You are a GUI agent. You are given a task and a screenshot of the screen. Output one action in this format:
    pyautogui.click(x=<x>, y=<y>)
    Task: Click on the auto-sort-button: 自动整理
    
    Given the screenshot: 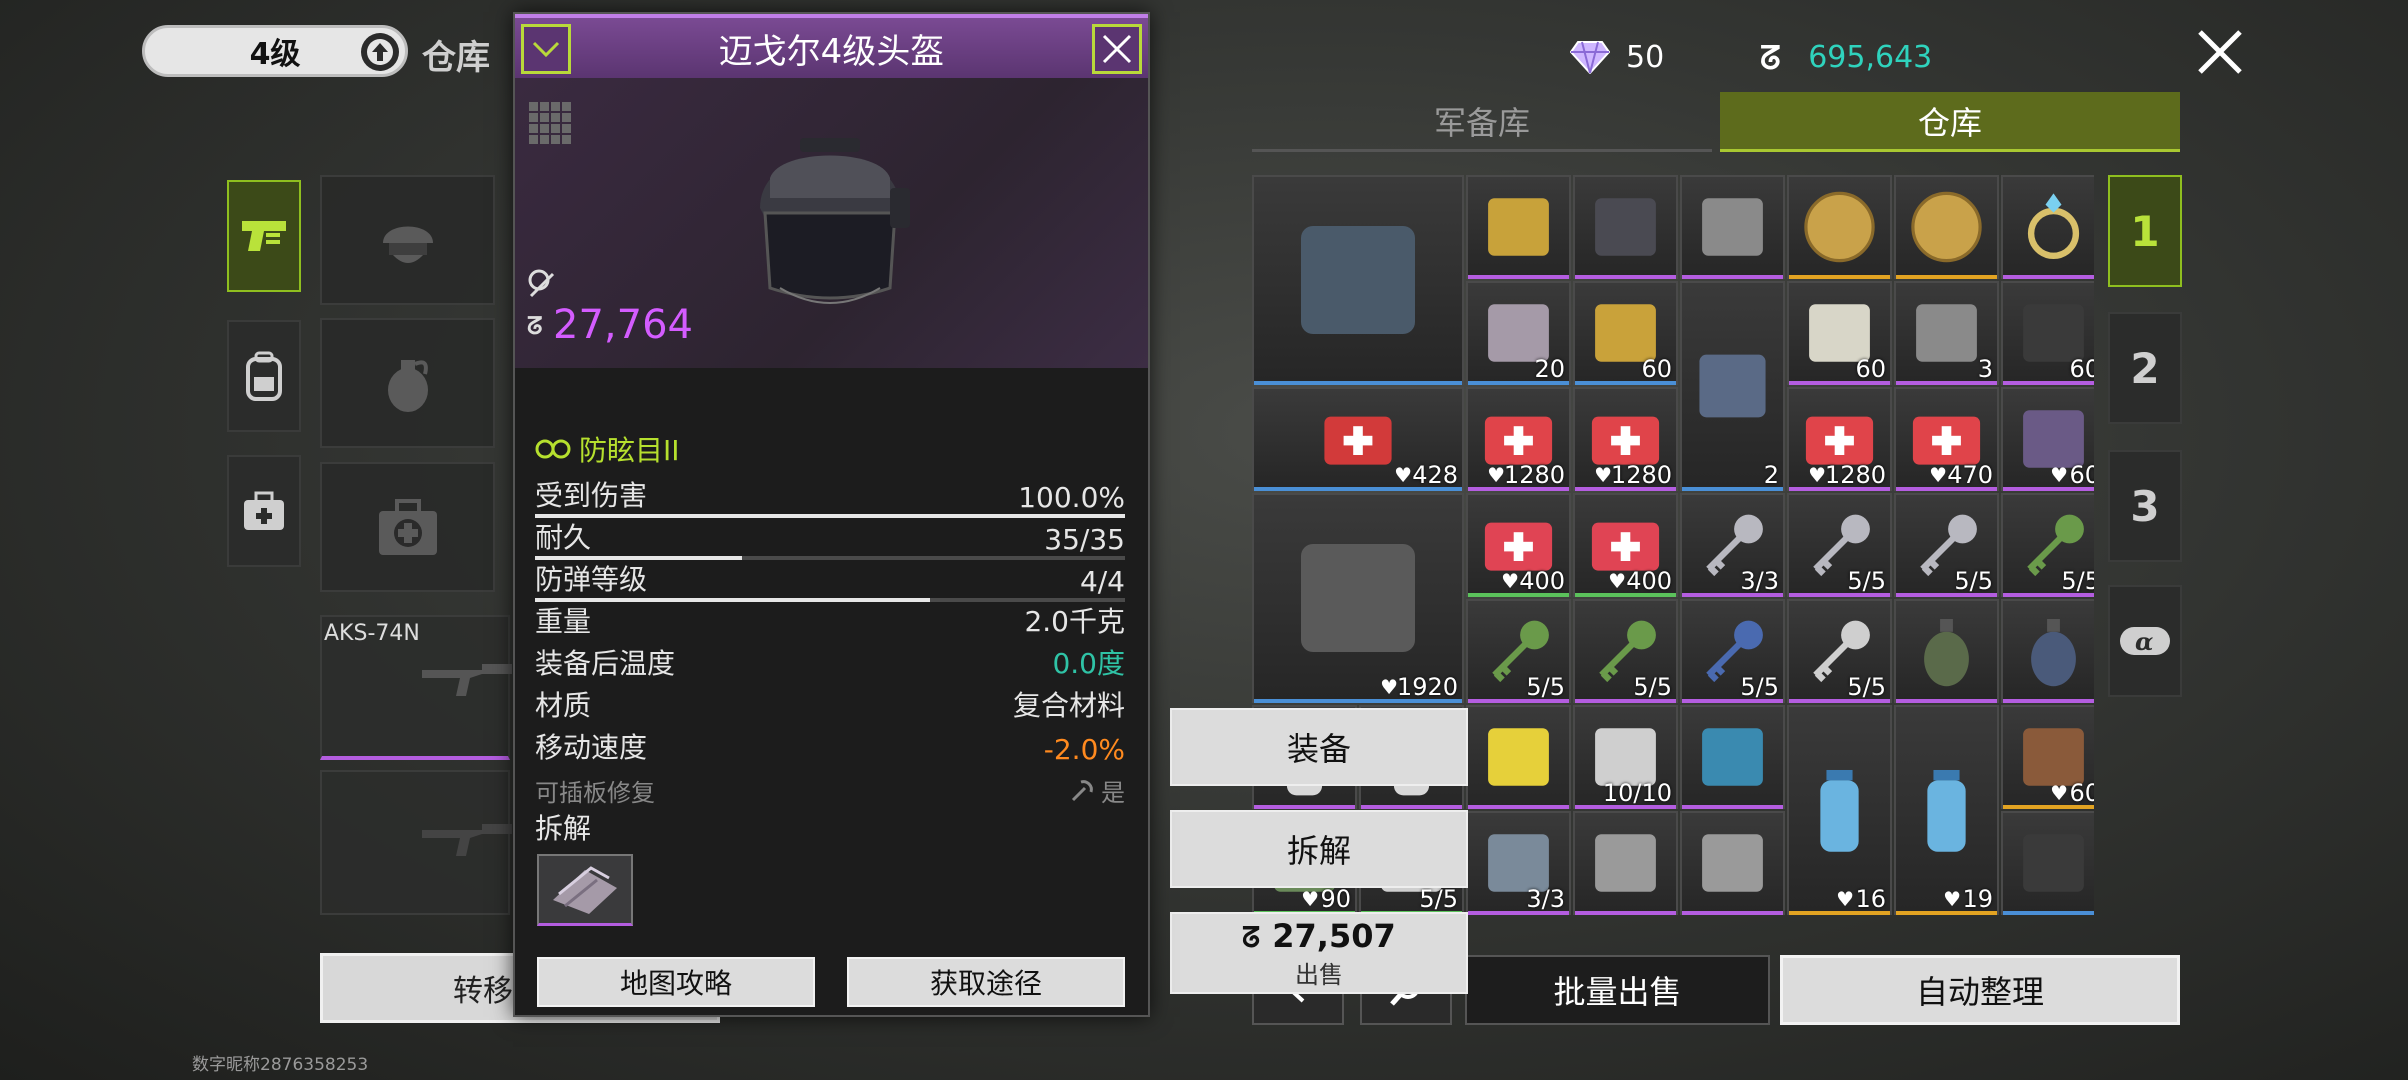 What is the action you would take?
    pyautogui.click(x=1980, y=990)
    